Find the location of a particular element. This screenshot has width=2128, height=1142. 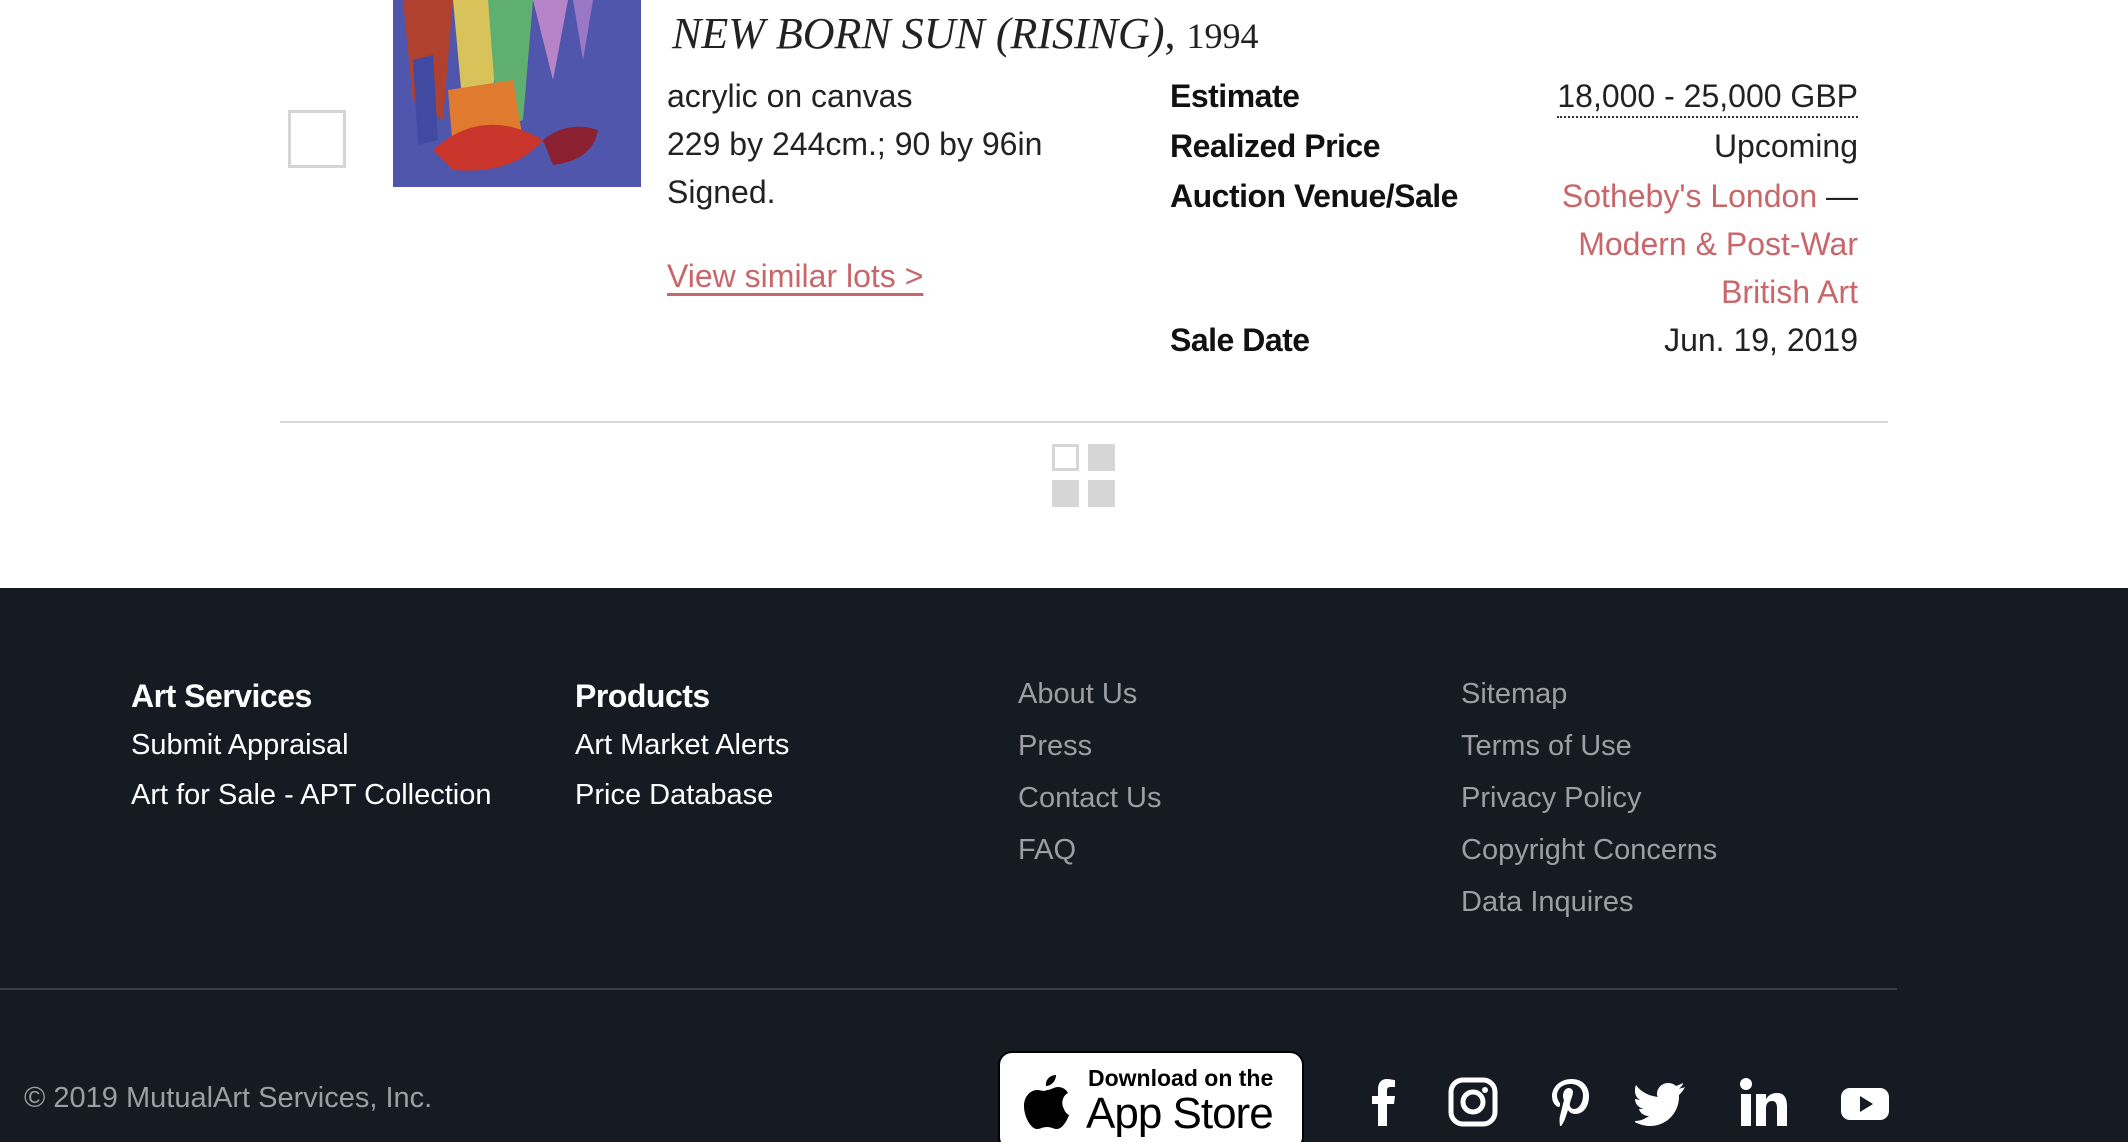

view-similar-lots-link: View similar lots > is located at coordinates (795, 276).